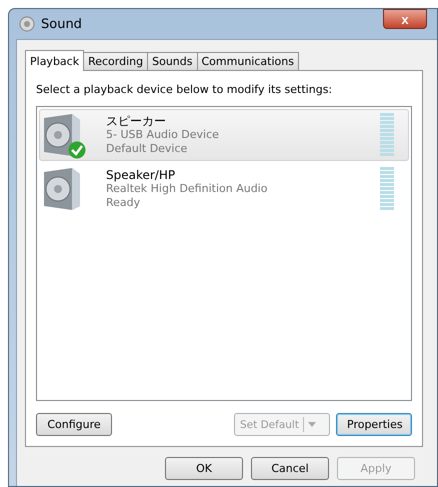  Describe the element at coordinates (115, 61) in the screenshot. I see `tab: Recording` at that location.